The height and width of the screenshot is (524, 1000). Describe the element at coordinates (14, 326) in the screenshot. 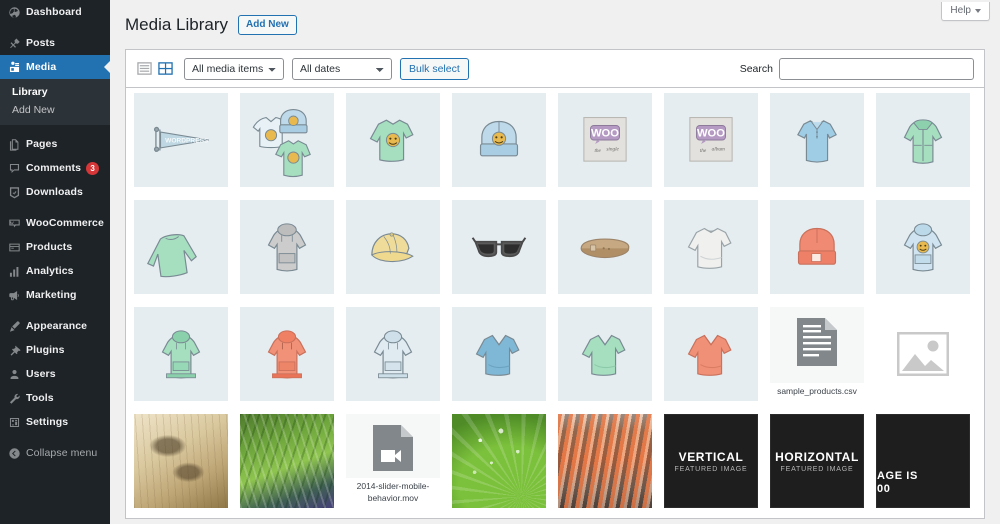

I see `brush-icon` at that location.